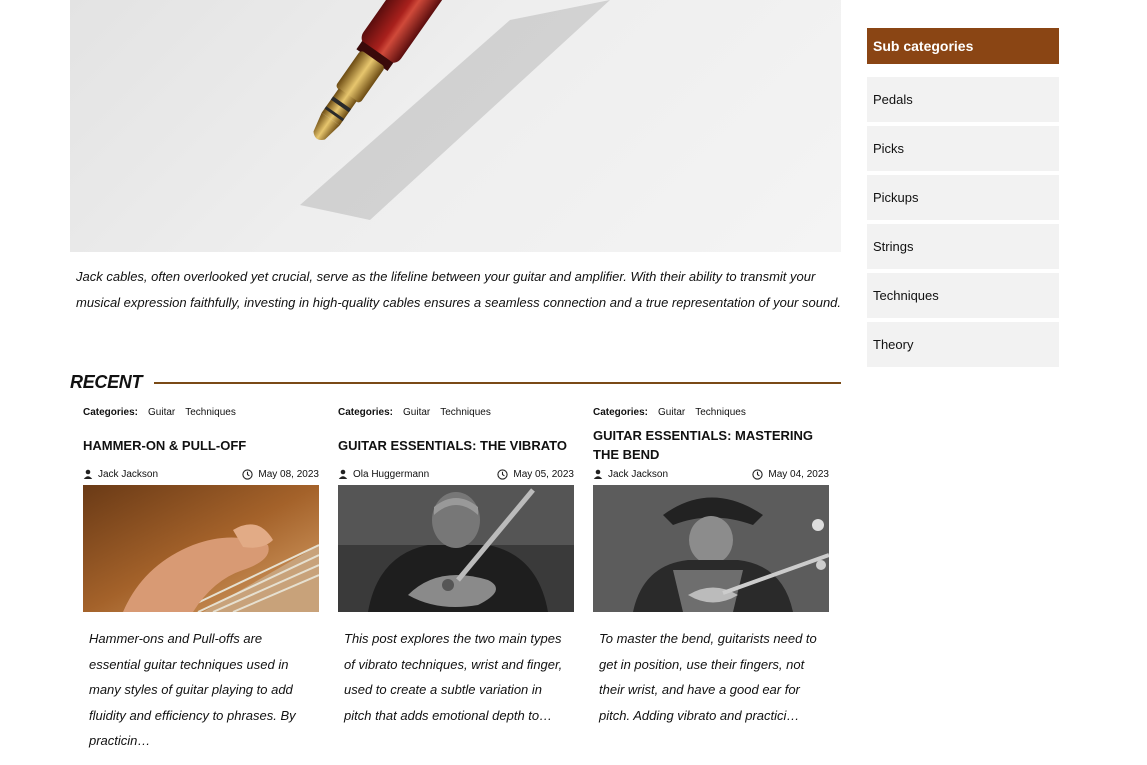 Image resolution: width=1147 pixels, height=765 pixels. I want to click on post-author: Ola Huggermann, so click(383, 474).